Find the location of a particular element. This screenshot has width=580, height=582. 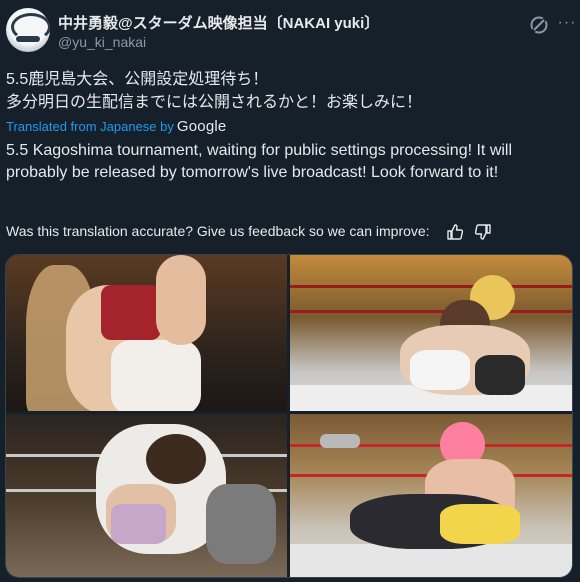

grok-icon is located at coordinates (539, 25).